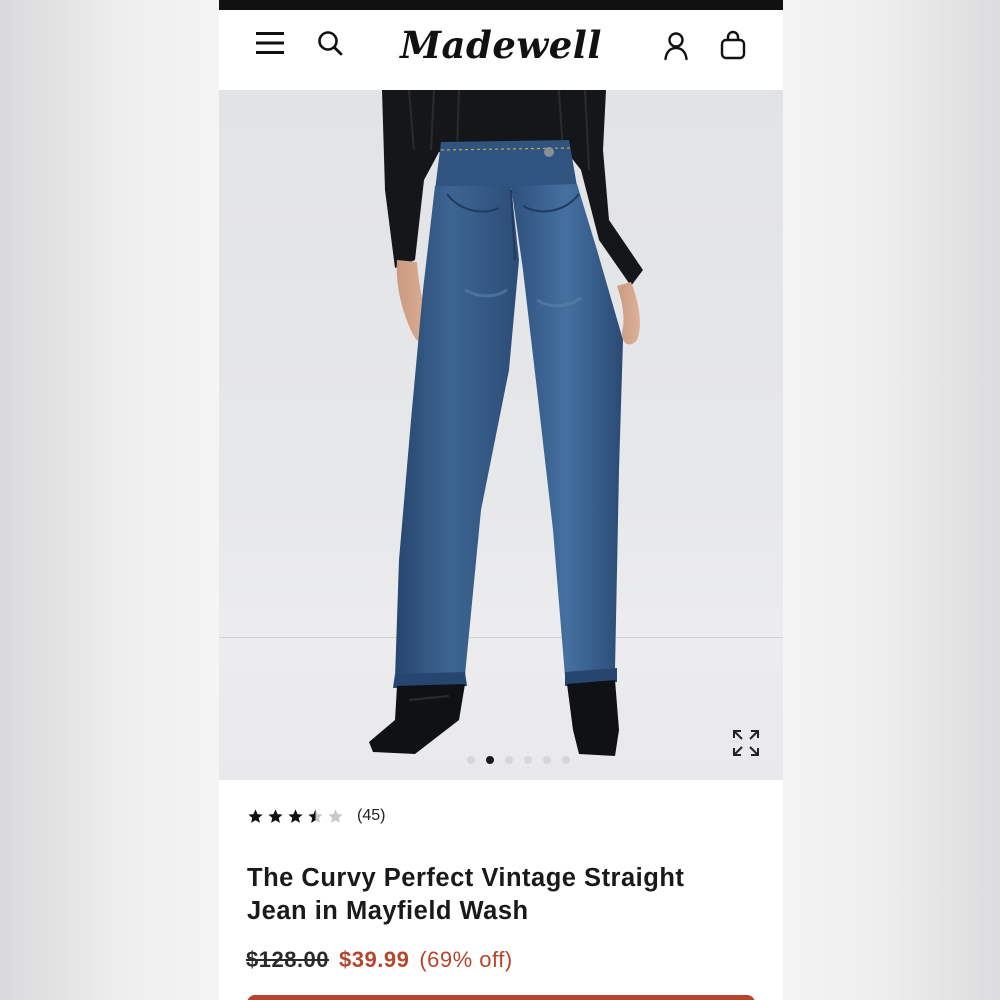 The height and width of the screenshot is (1000, 1000). I want to click on status-bar, so click(501, 5).